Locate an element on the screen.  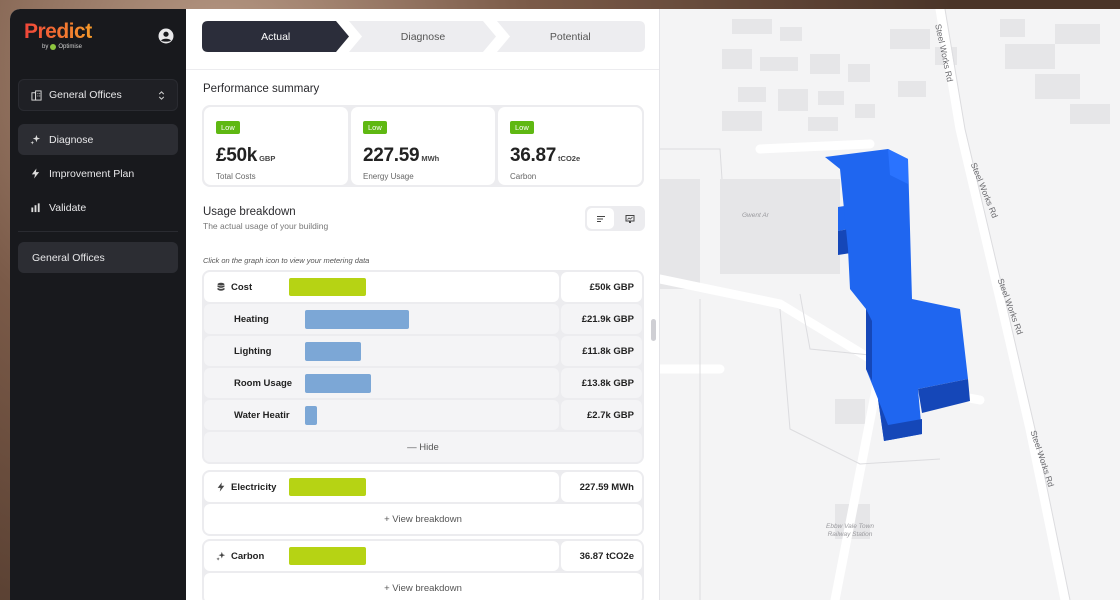
logo-text: Predict is located at coordinates (58, 31).